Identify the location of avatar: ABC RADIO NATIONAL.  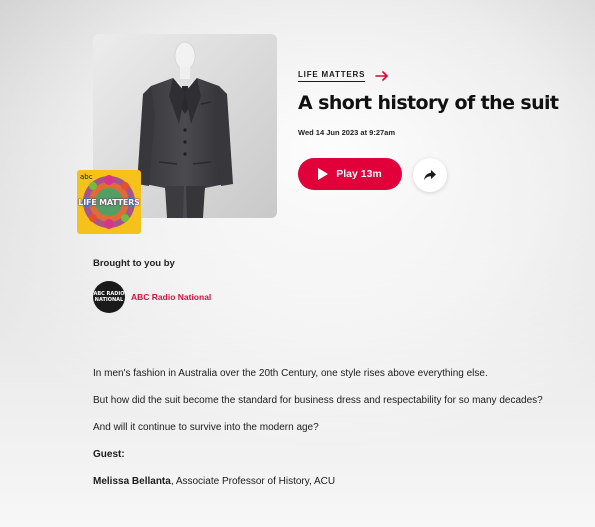
(109, 297).